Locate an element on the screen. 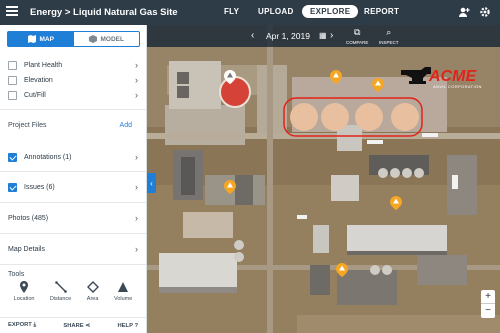 Image resolution: width=500 pixels, height=333 pixels. file-issues: Issues (6) › is located at coordinates (73, 187).